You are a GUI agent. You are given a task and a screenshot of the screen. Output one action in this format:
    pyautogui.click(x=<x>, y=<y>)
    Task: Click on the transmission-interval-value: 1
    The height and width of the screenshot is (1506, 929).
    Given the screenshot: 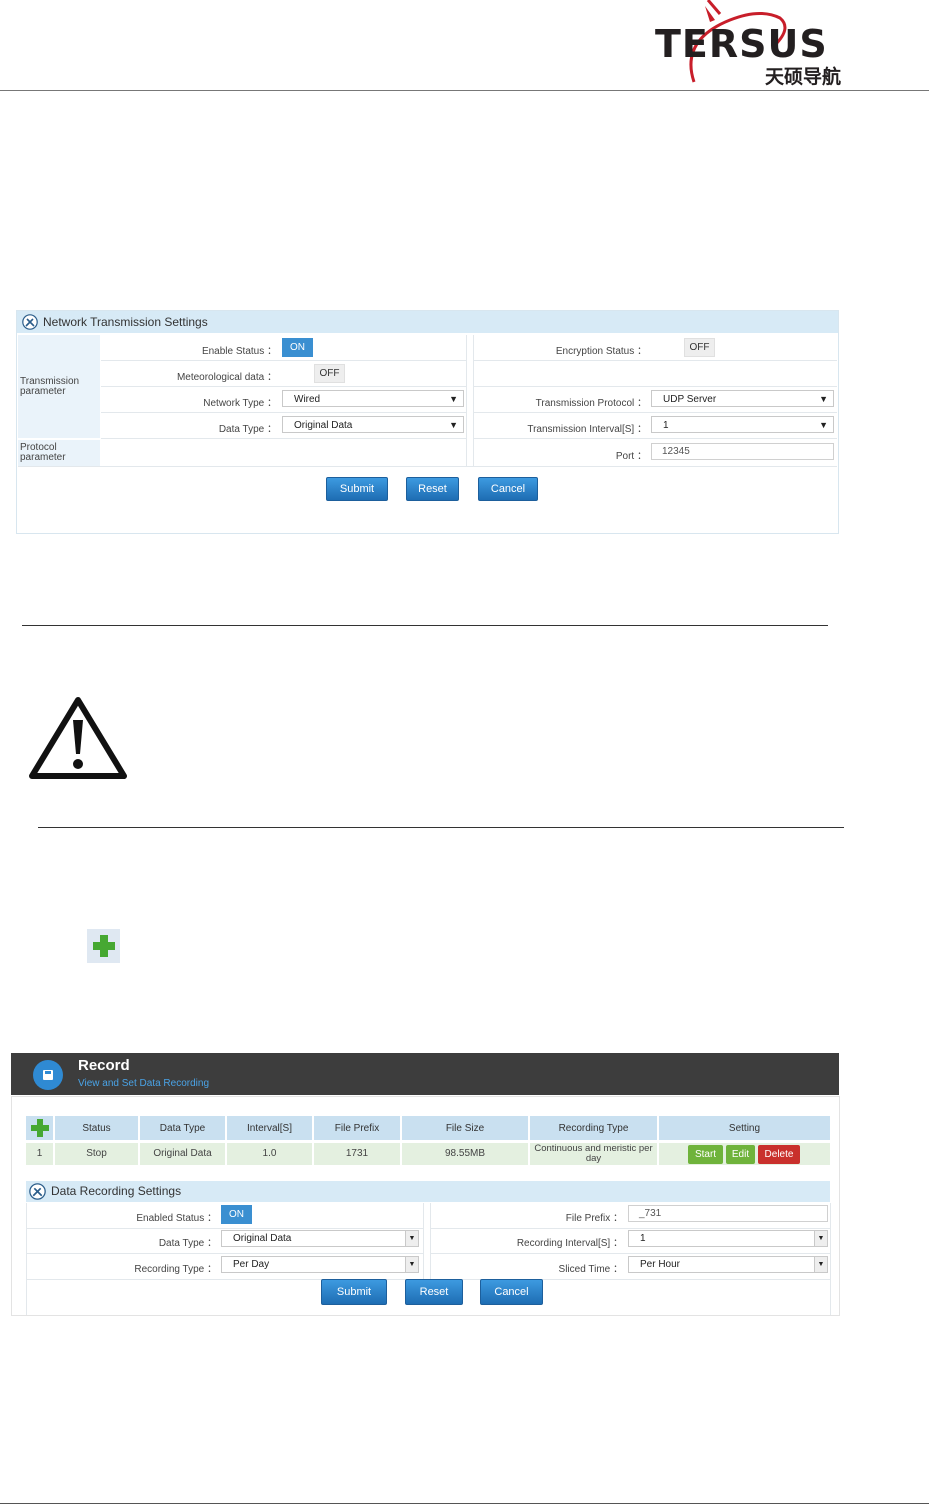 What is the action you would take?
    pyautogui.click(x=666, y=425)
    